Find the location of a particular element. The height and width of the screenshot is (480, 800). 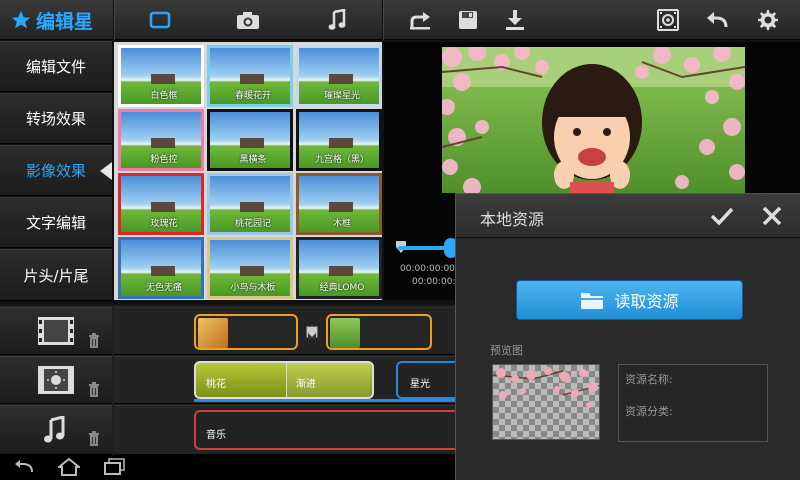

share-icon is located at coordinates (420, 20).